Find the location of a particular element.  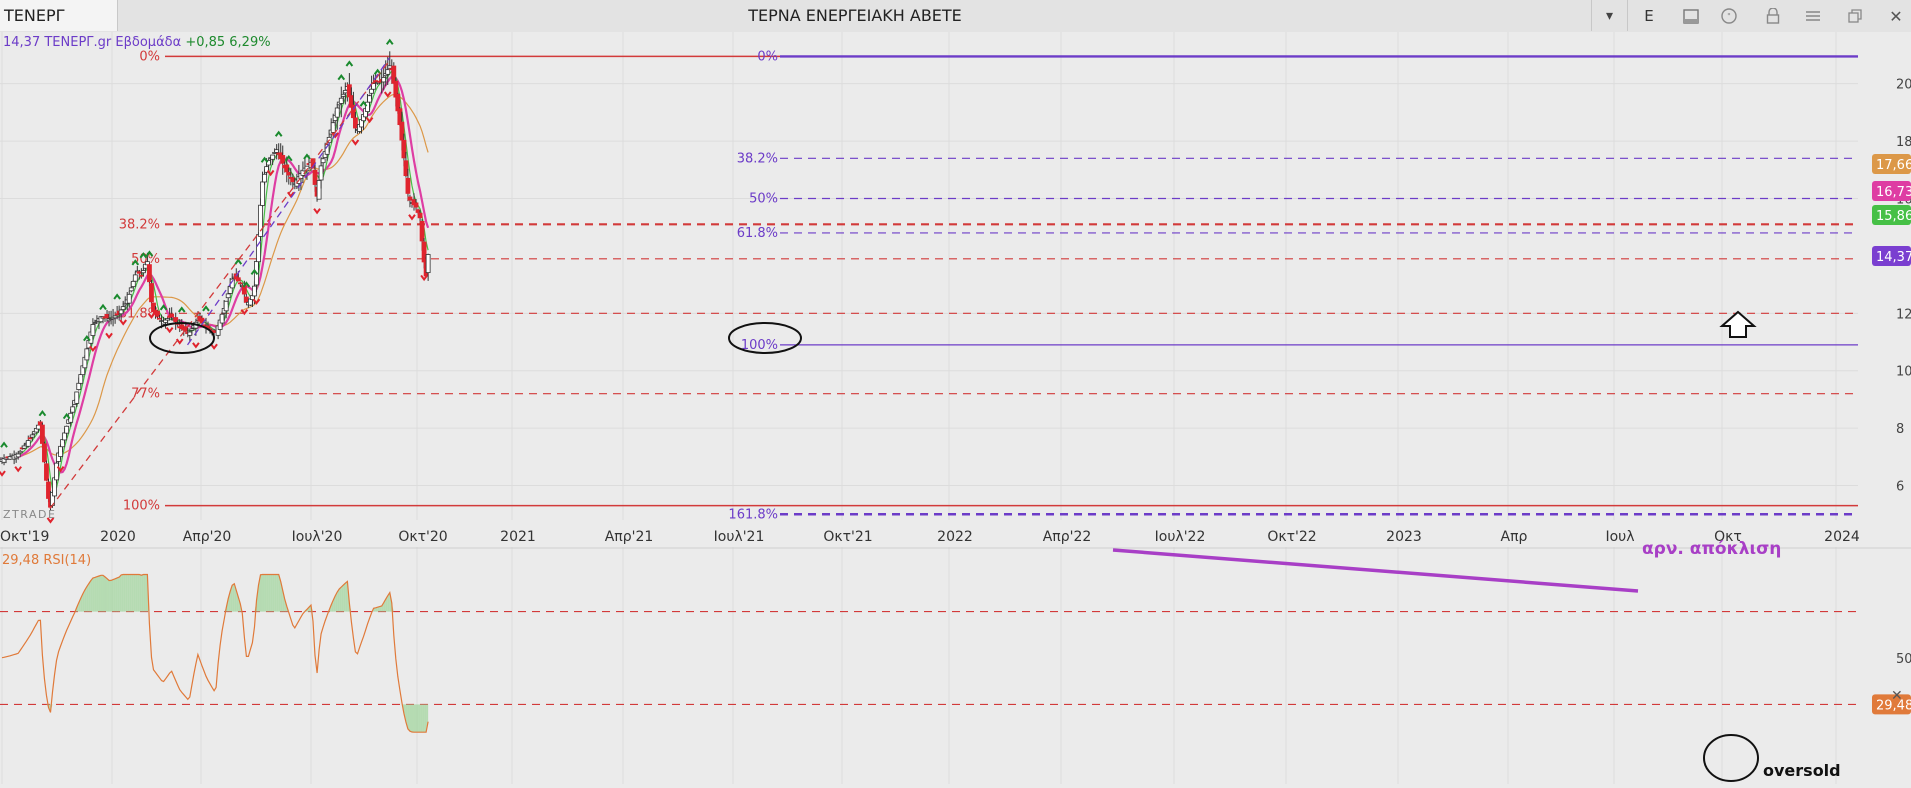

close-icon: ✕ is located at coordinates (1896, 16).